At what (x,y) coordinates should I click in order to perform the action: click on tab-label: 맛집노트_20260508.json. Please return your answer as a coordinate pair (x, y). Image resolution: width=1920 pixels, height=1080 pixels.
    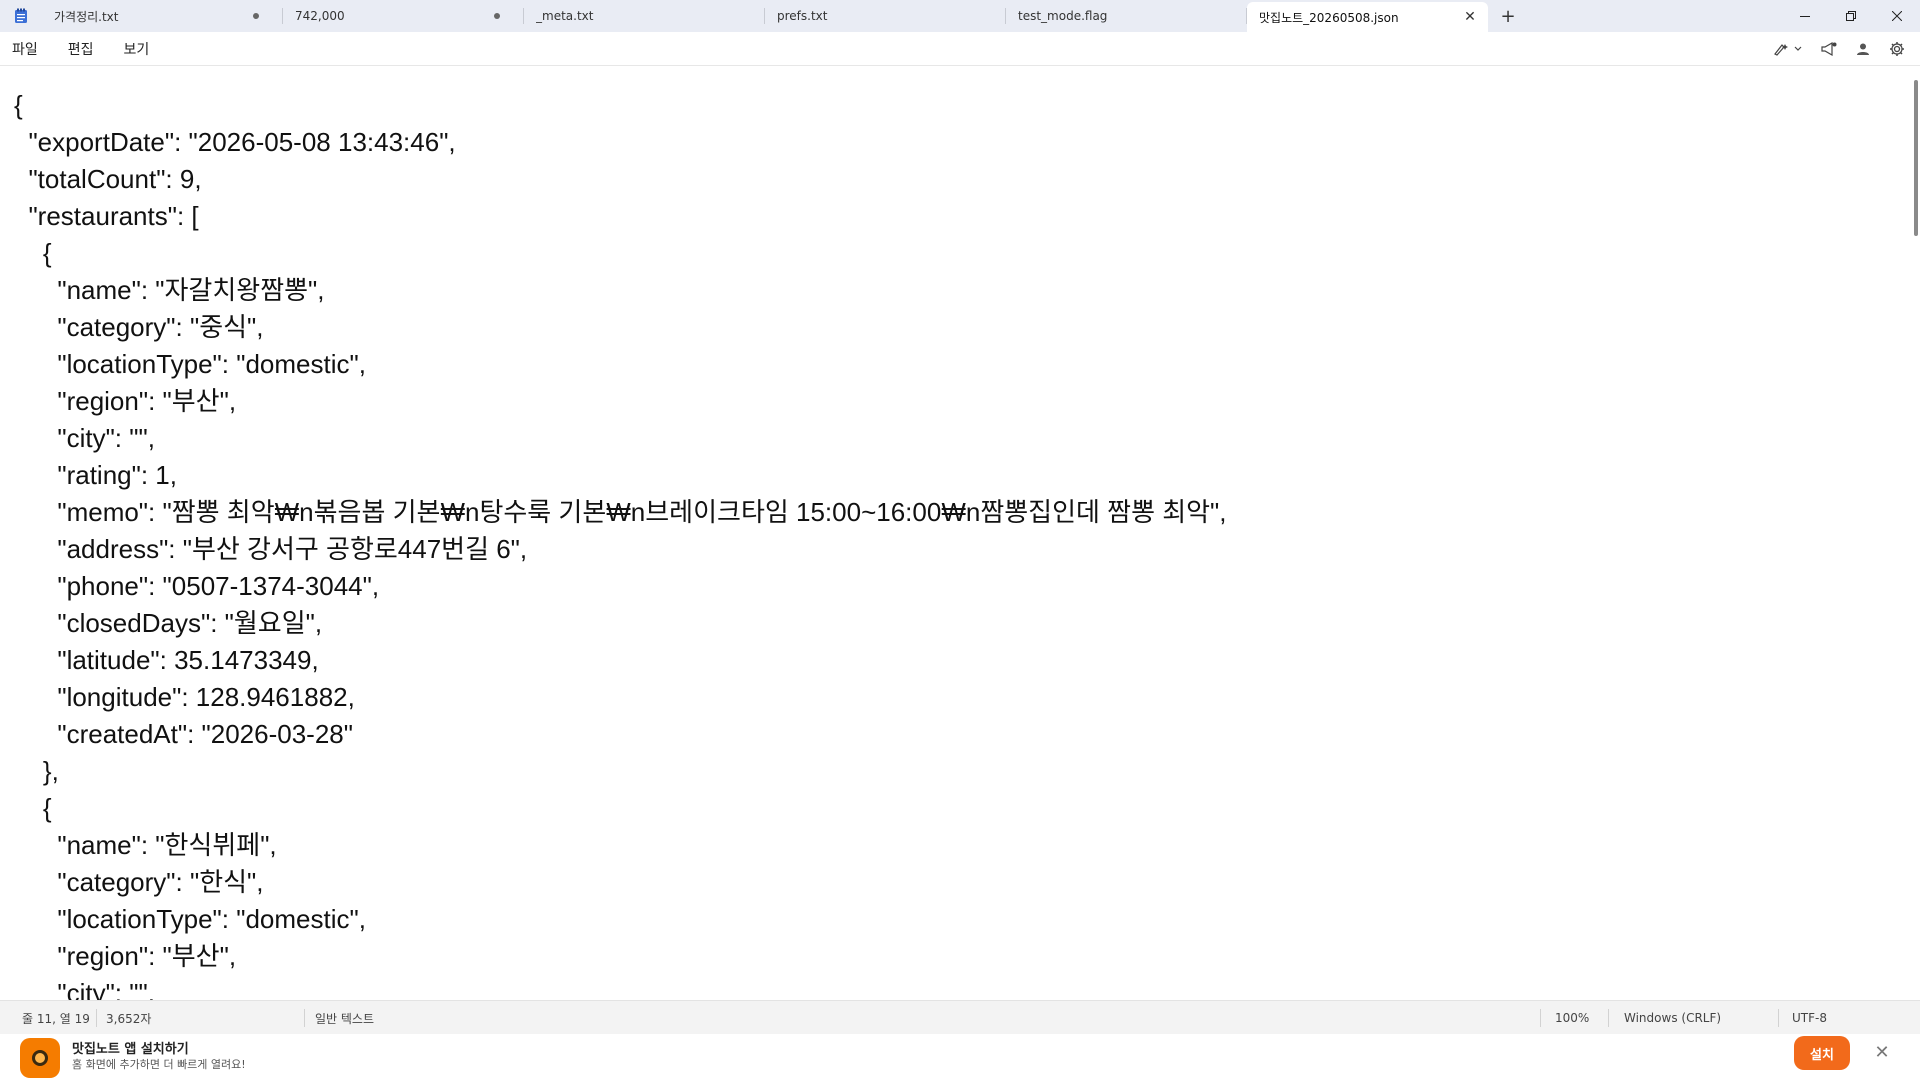
    Looking at the image, I should click on (1329, 17).